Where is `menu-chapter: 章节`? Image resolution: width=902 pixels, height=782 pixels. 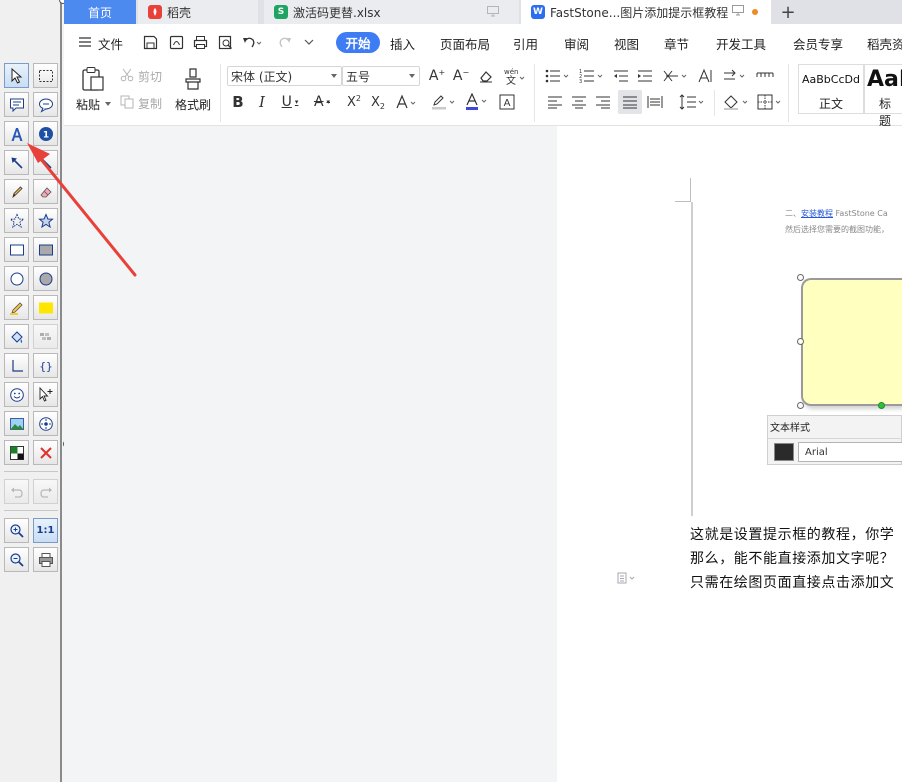 menu-chapter: 章节 is located at coordinates (676, 43).